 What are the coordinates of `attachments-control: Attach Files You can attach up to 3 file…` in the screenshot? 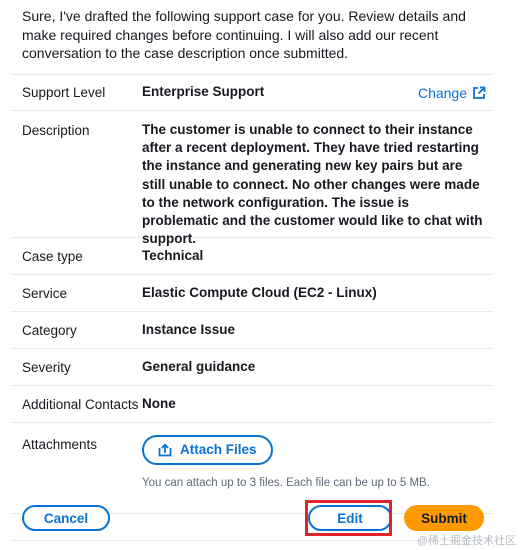 It's located at (317, 463).